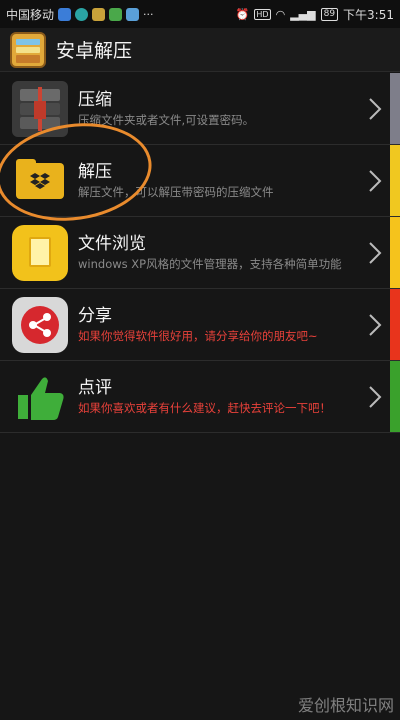  I want to click on menu-item-description: windows XP风格的文件管理器，支持各种简单功能, so click(210, 263).